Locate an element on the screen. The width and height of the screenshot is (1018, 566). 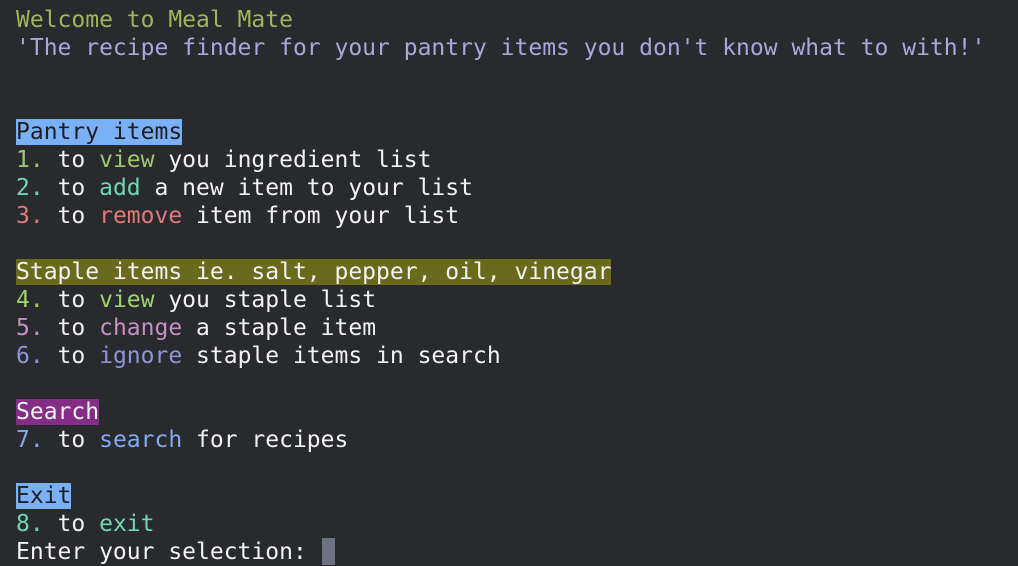
option-verb: exit is located at coordinates (127, 524).